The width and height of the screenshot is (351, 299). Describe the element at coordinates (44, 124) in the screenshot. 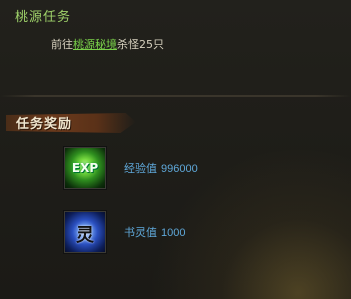

I see `rewards-header-label: 任务奖励` at that location.